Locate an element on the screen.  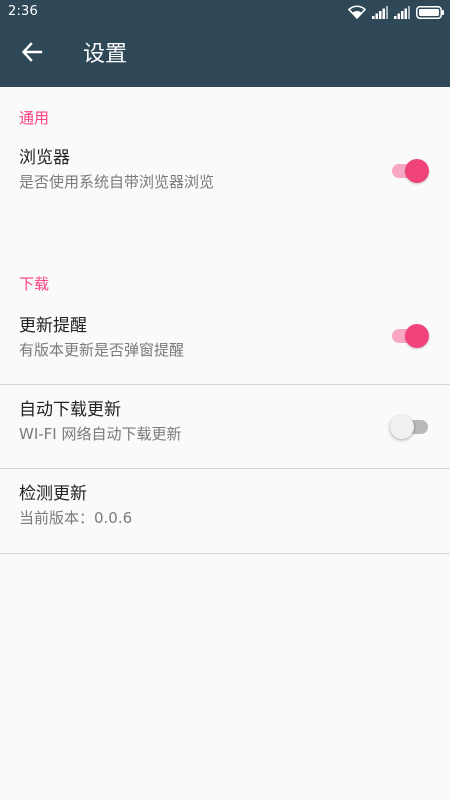
pref-title: 检测更新 is located at coordinates (53, 494).